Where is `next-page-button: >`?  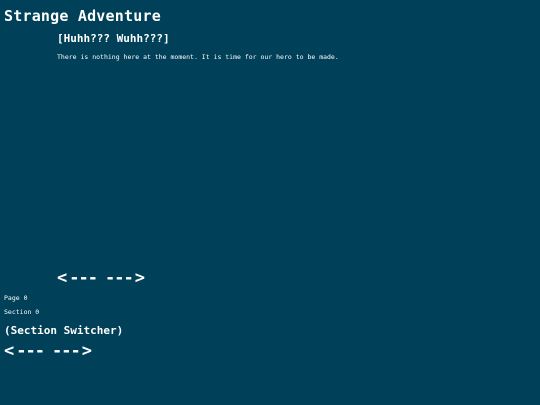 next-page-button: > is located at coordinates (140, 278).